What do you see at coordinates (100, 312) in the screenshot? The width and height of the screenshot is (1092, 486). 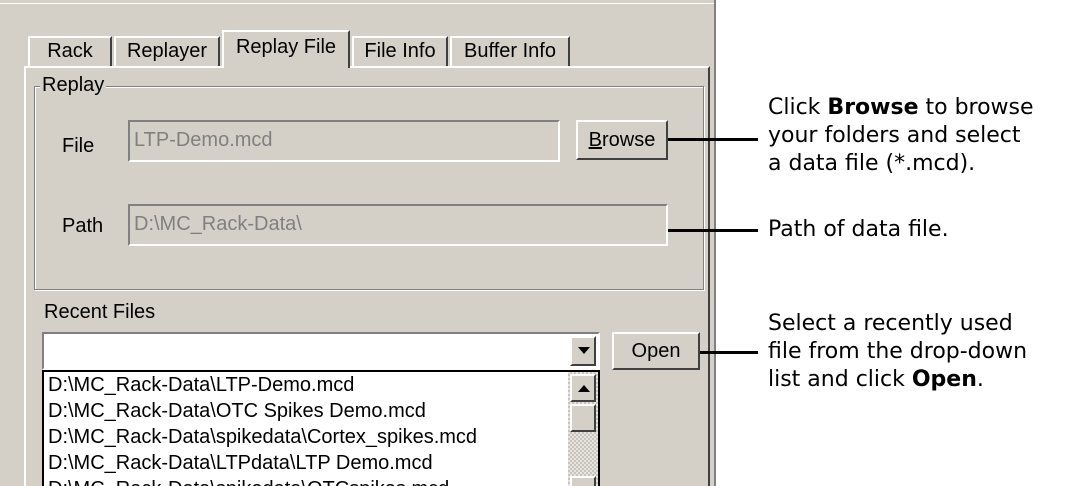 I see `recent-files-label: Recent Files` at bounding box center [100, 312].